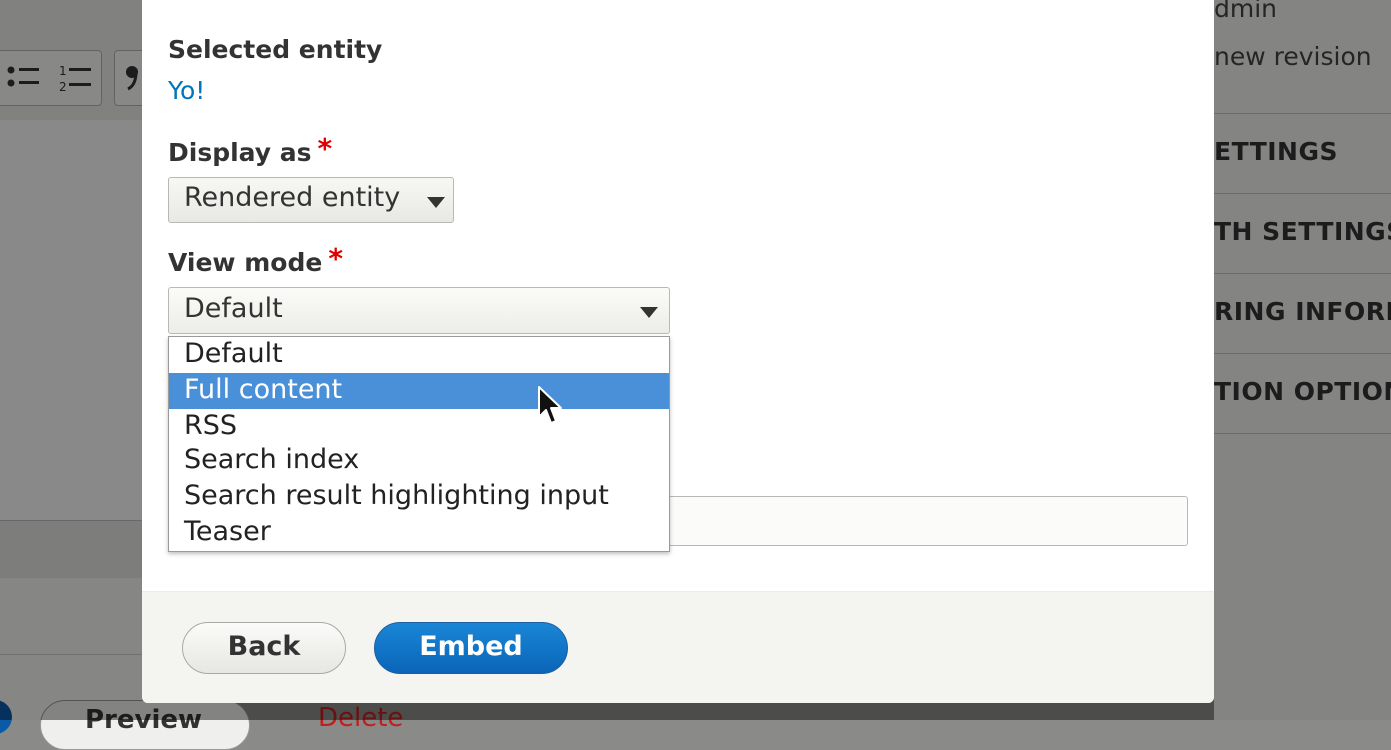 The width and height of the screenshot is (1391, 750). I want to click on view-mode-label: View mode *, so click(255, 260).